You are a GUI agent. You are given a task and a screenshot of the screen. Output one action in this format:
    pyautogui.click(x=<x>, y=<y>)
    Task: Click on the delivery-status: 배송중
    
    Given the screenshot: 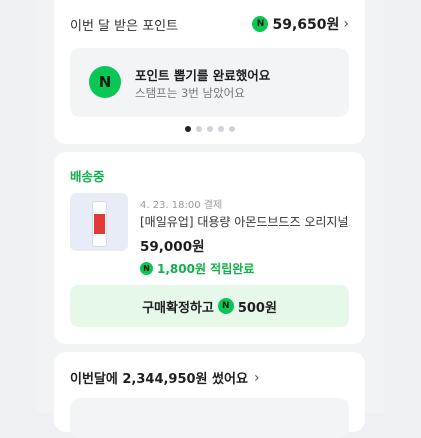 What is the action you would take?
    pyautogui.click(x=87, y=176)
    